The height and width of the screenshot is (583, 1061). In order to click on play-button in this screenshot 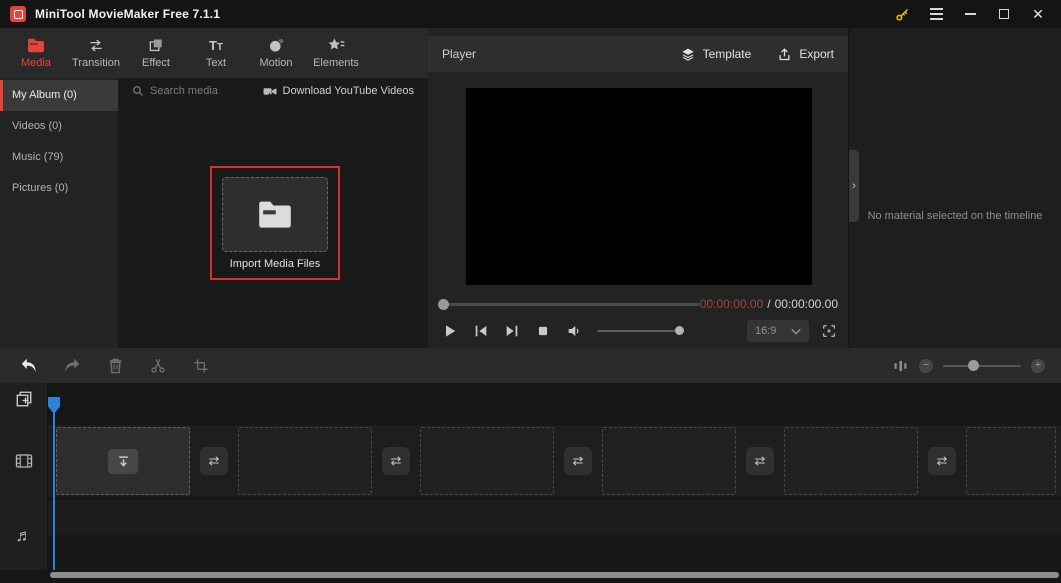, I will do `click(450, 331)`.